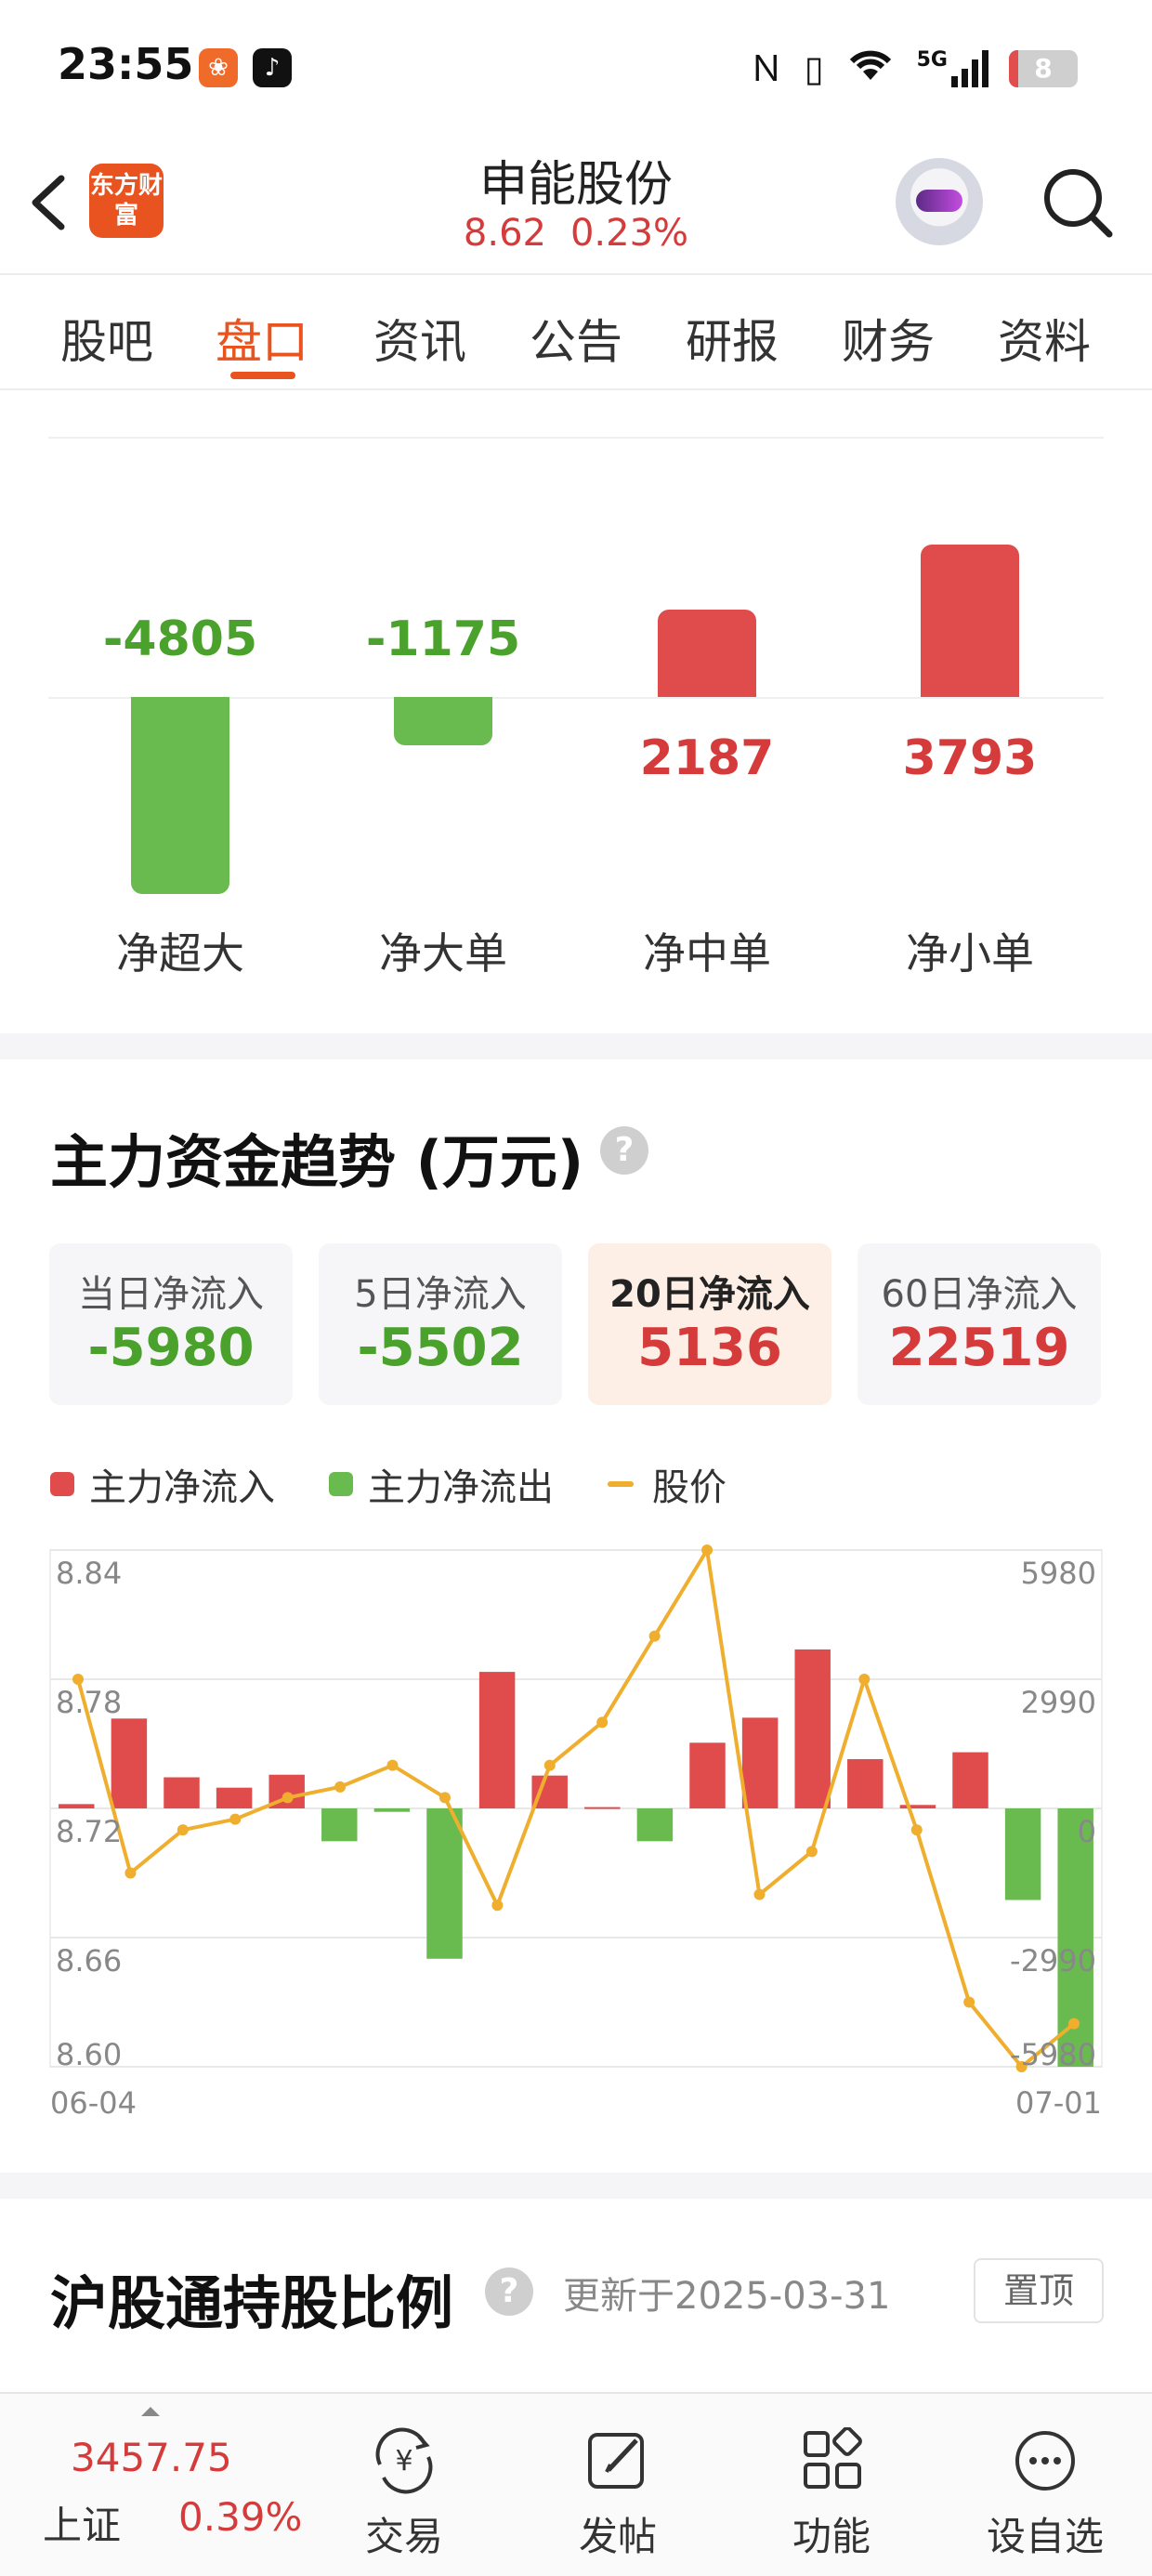 The image size is (1152, 2576). What do you see at coordinates (1043, 68) in the screenshot?
I see `battery-icon: 8` at bounding box center [1043, 68].